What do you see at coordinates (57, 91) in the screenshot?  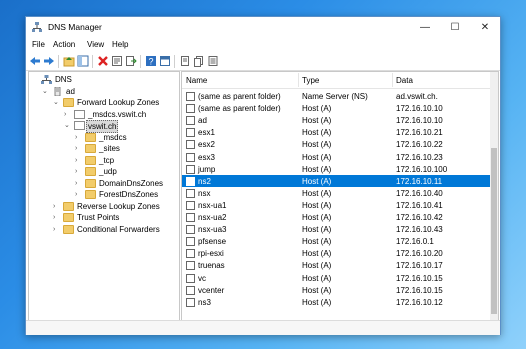 I see `server-icon` at bounding box center [57, 91].